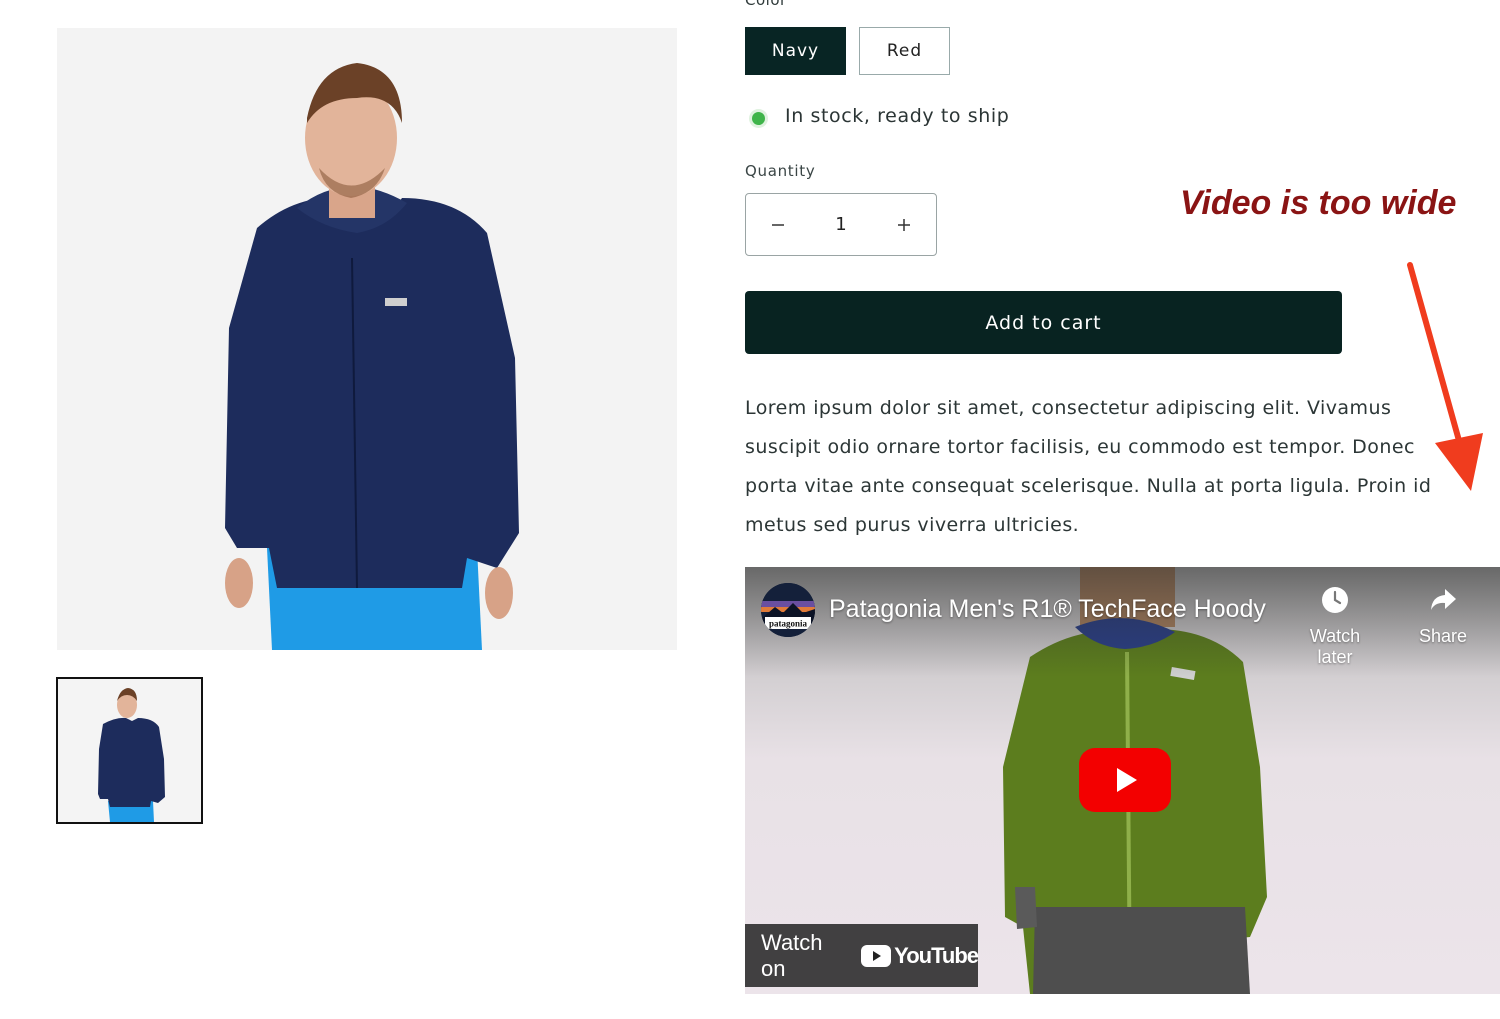 The width and height of the screenshot is (1500, 1019). What do you see at coordinates (788, 624) in the screenshot?
I see `patagonia-logo-text: patagonia` at bounding box center [788, 624].